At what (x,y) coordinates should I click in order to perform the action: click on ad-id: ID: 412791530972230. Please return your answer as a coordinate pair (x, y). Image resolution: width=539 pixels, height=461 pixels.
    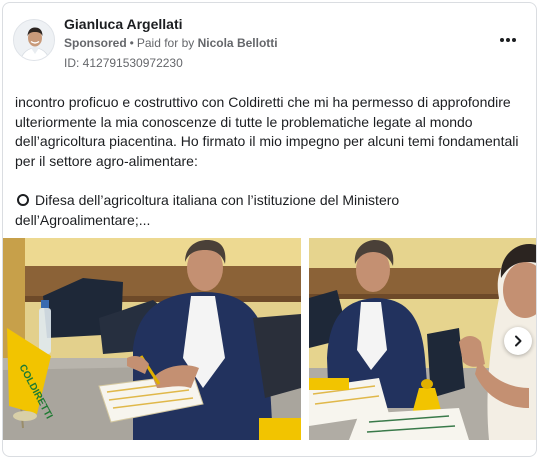
    Looking at the image, I should click on (123, 63).